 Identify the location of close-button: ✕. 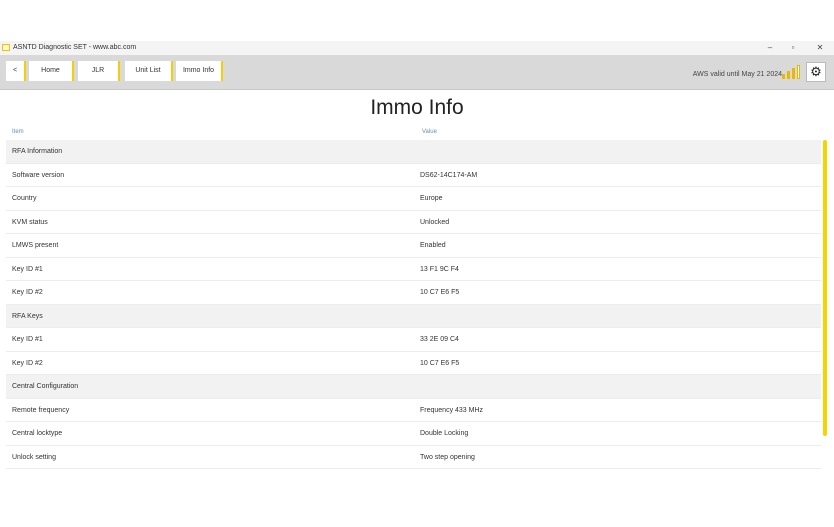
(820, 48).